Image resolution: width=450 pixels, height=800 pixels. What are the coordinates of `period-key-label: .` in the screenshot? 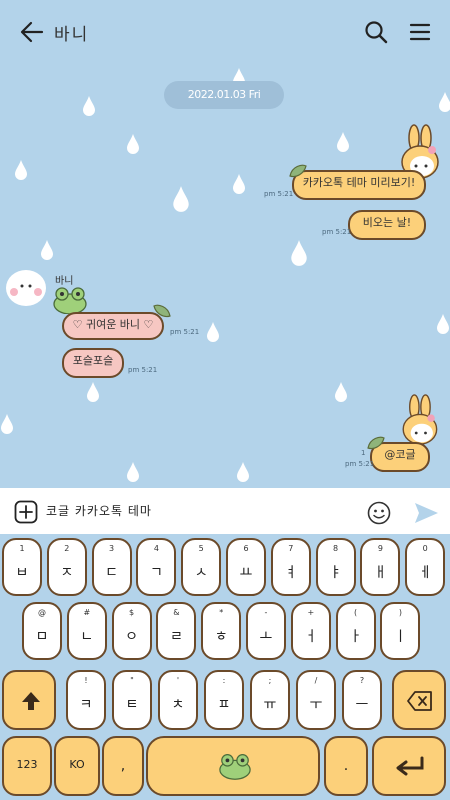 It's located at (346, 766).